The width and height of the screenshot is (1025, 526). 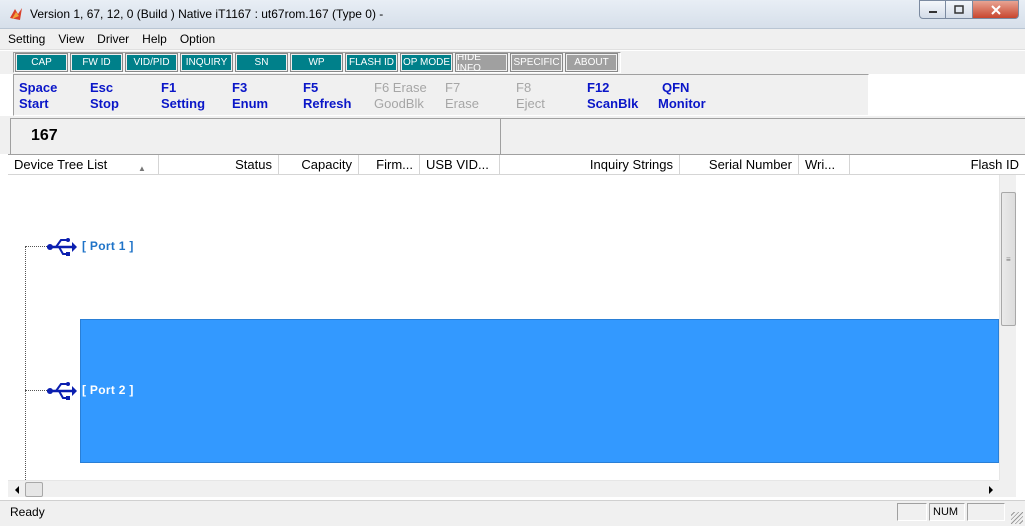 I want to click on arrow-left-icon, so click(x=16, y=489).